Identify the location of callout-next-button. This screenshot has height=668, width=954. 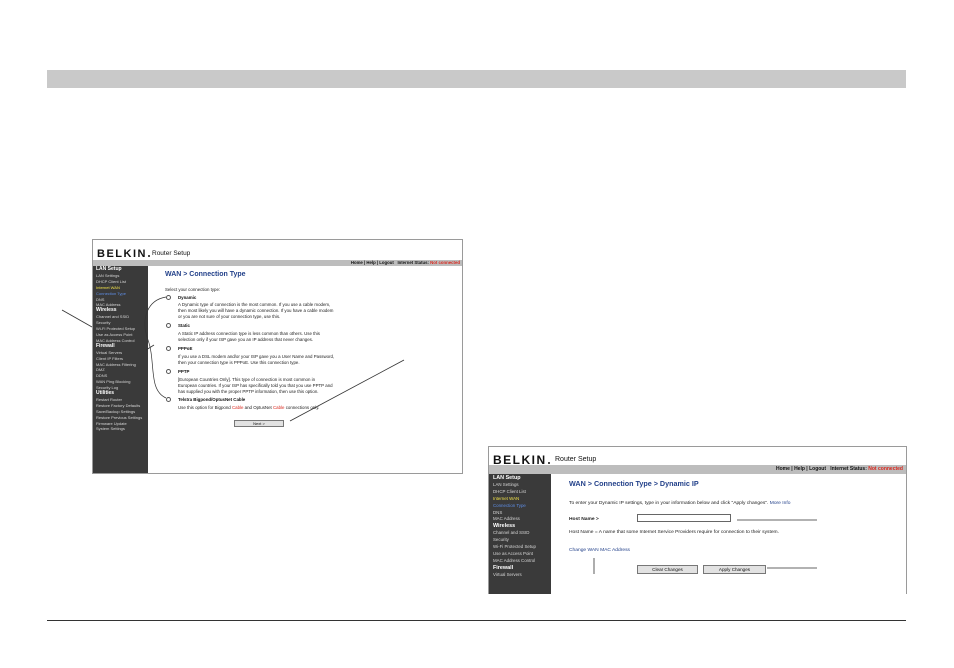
(347, 390).